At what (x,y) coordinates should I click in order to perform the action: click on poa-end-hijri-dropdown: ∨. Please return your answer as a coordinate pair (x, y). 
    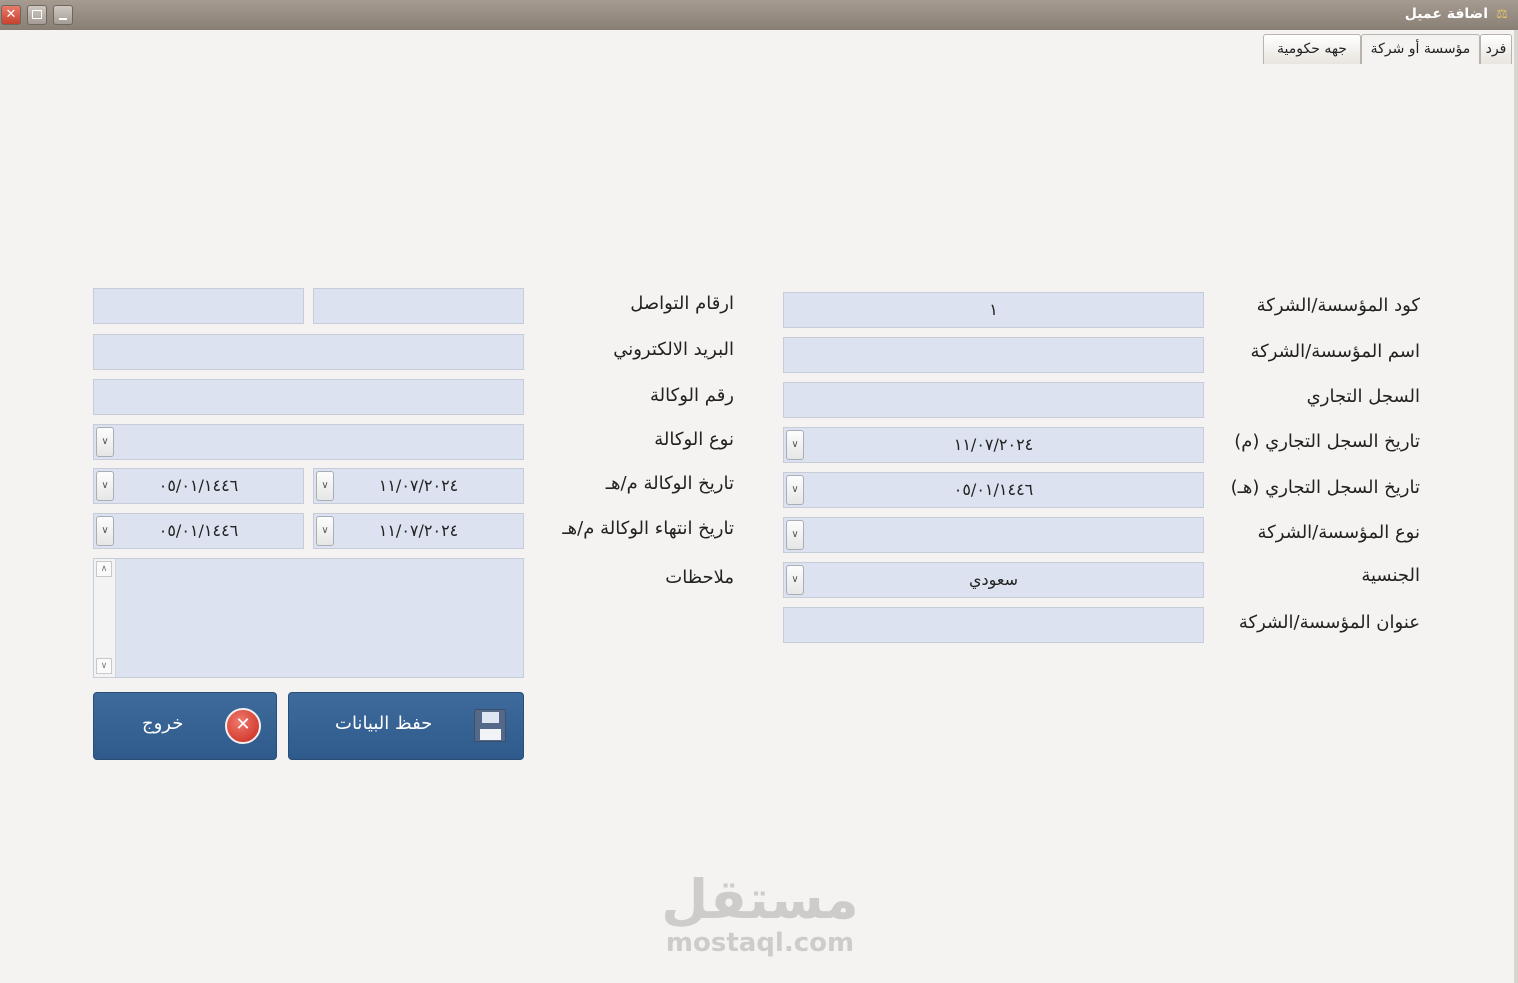
    Looking at the image, I should click on (105, 531).